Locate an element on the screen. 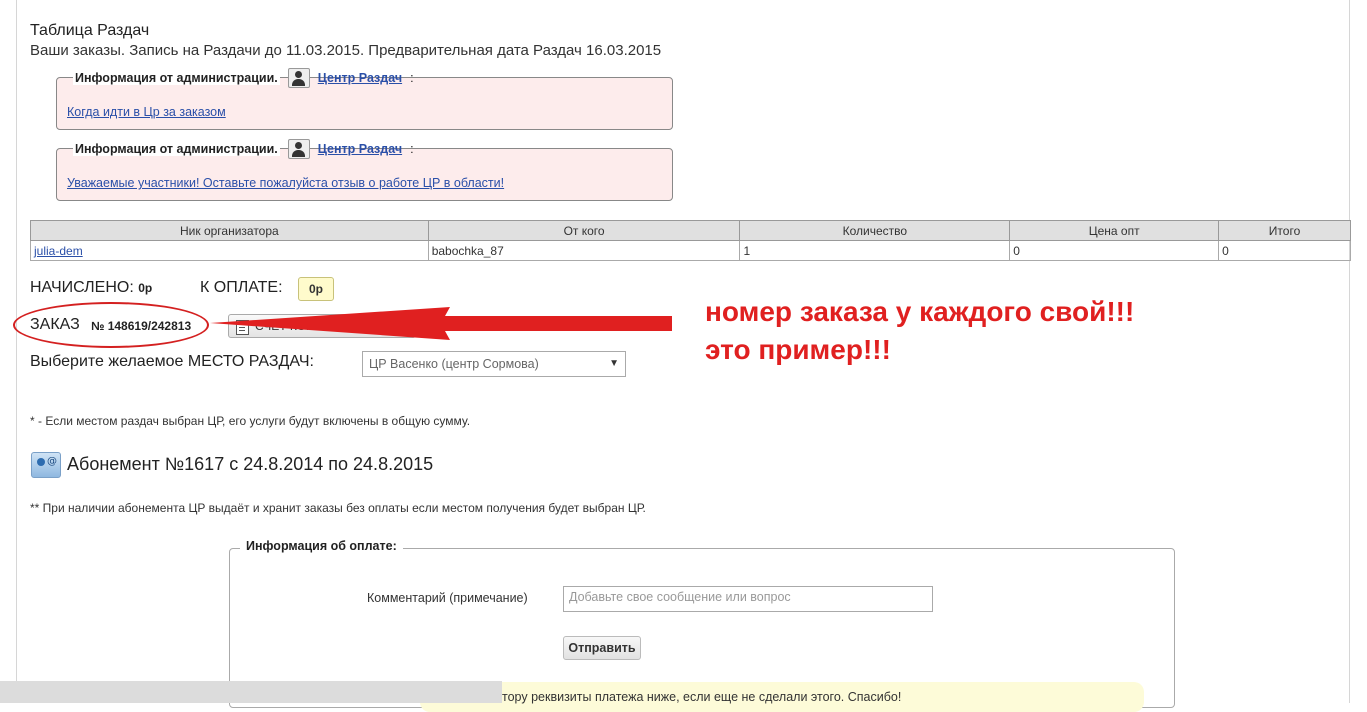 This screenshot has width=1367, height=712. annotation-ellipse is located at coordinates (111, 325).